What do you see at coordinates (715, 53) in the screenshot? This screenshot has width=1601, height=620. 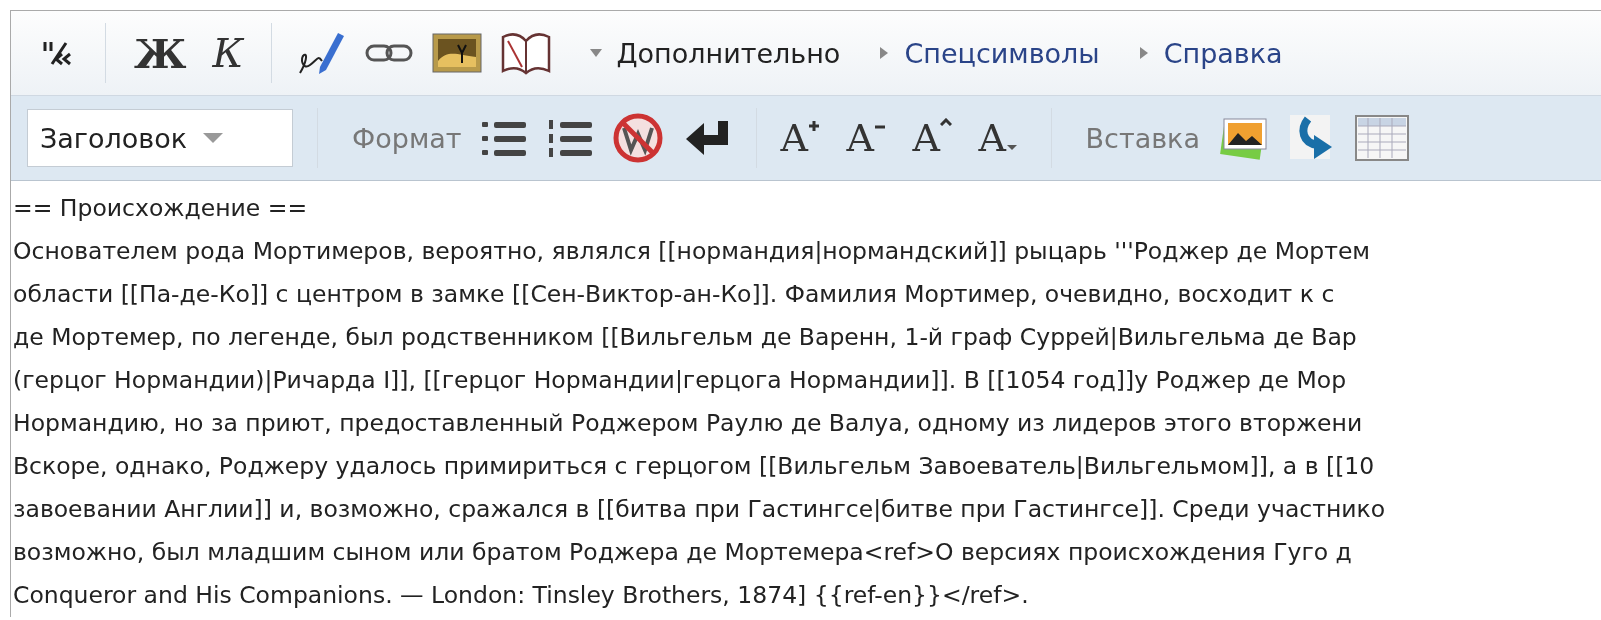 I see `section-toggle: Дополнительно` at bounding box center [715, 53].